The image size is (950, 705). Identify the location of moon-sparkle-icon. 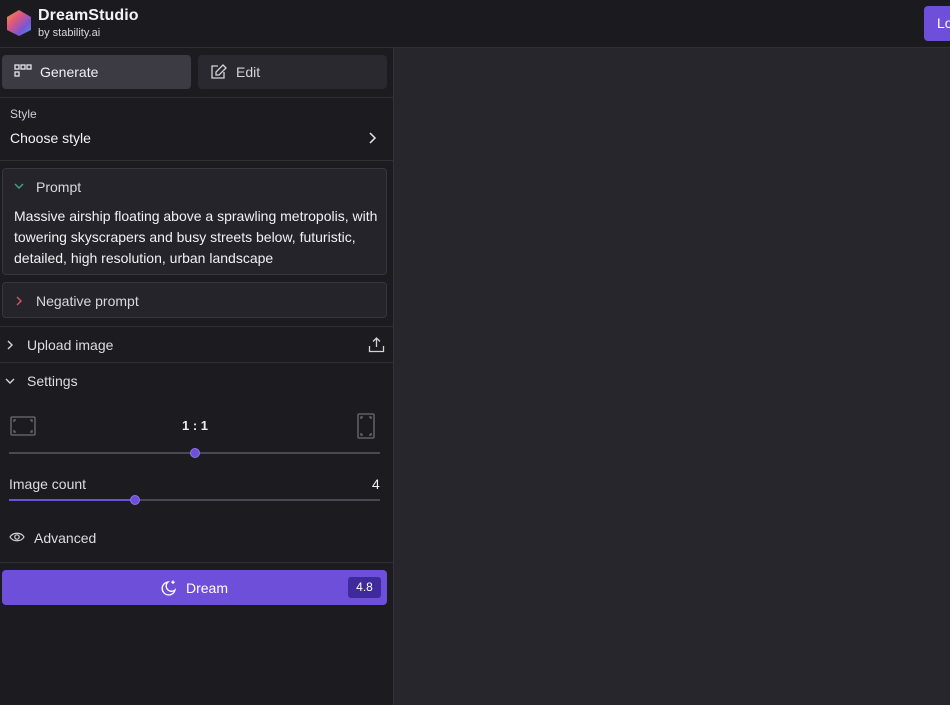
(169, 588).